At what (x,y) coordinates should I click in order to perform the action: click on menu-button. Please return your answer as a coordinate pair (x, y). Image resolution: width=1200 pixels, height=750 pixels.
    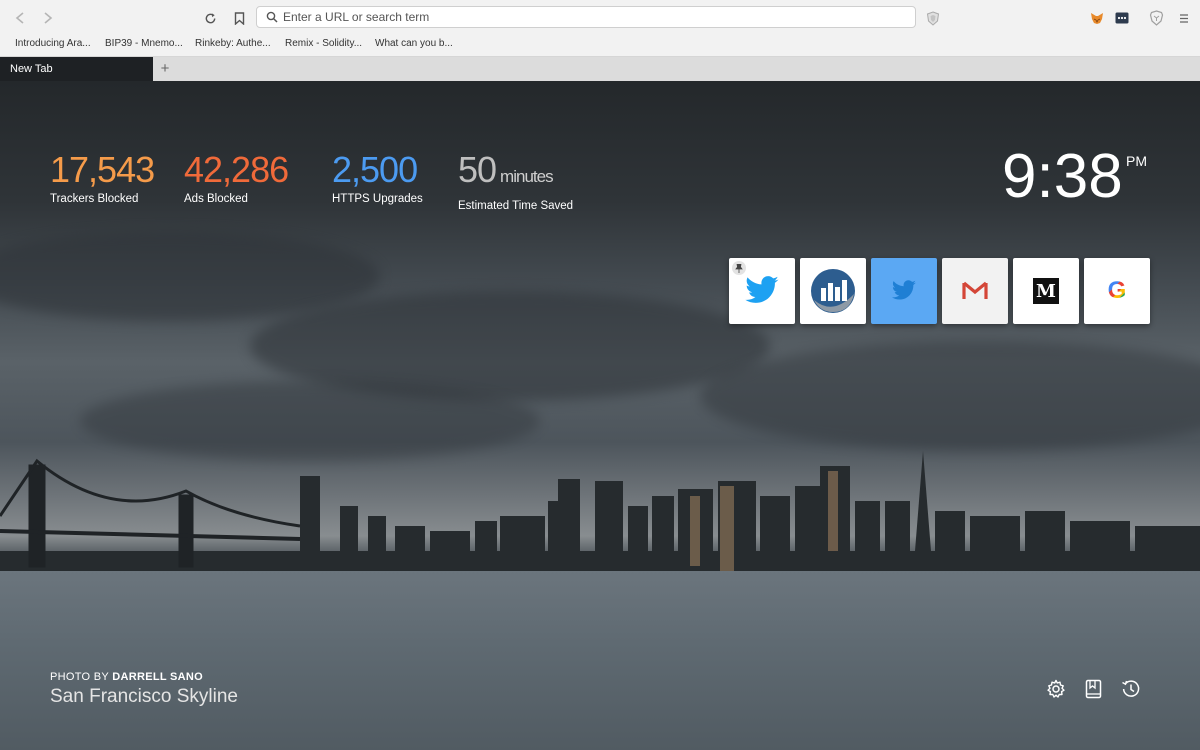
    Looking at the image, I should click on (1184, 18).